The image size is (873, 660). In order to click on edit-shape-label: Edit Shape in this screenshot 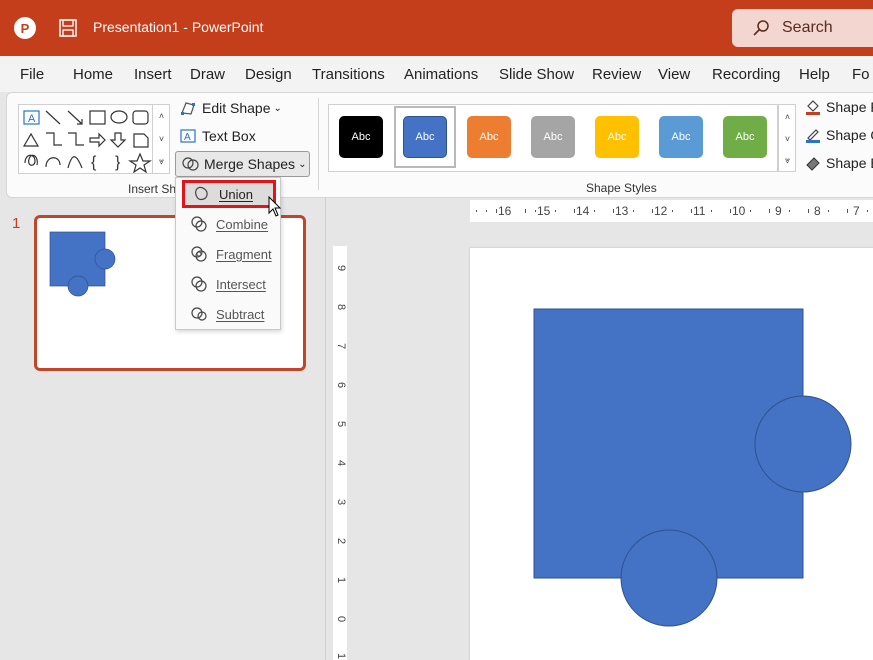, I will do `click(236, 108)`.